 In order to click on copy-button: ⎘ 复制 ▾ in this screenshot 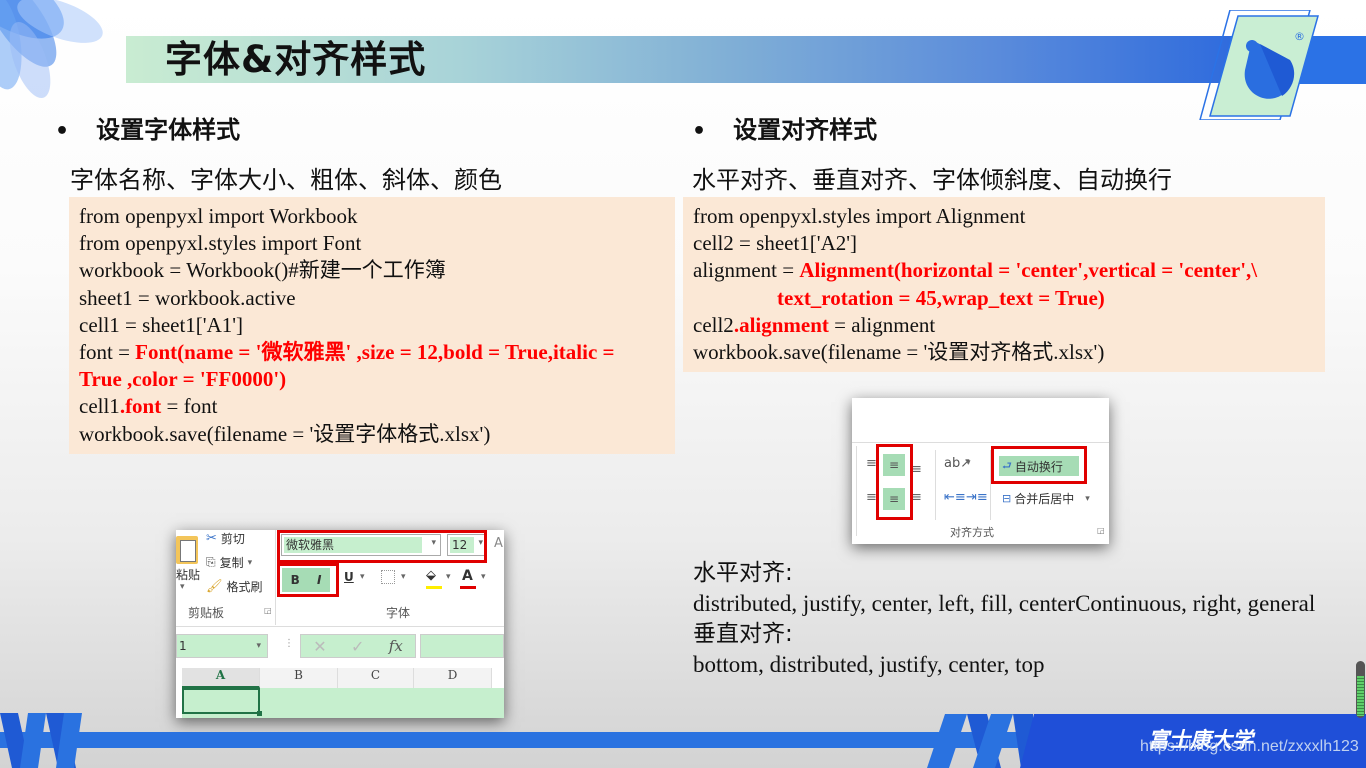, I will do `click(229, 562)`.